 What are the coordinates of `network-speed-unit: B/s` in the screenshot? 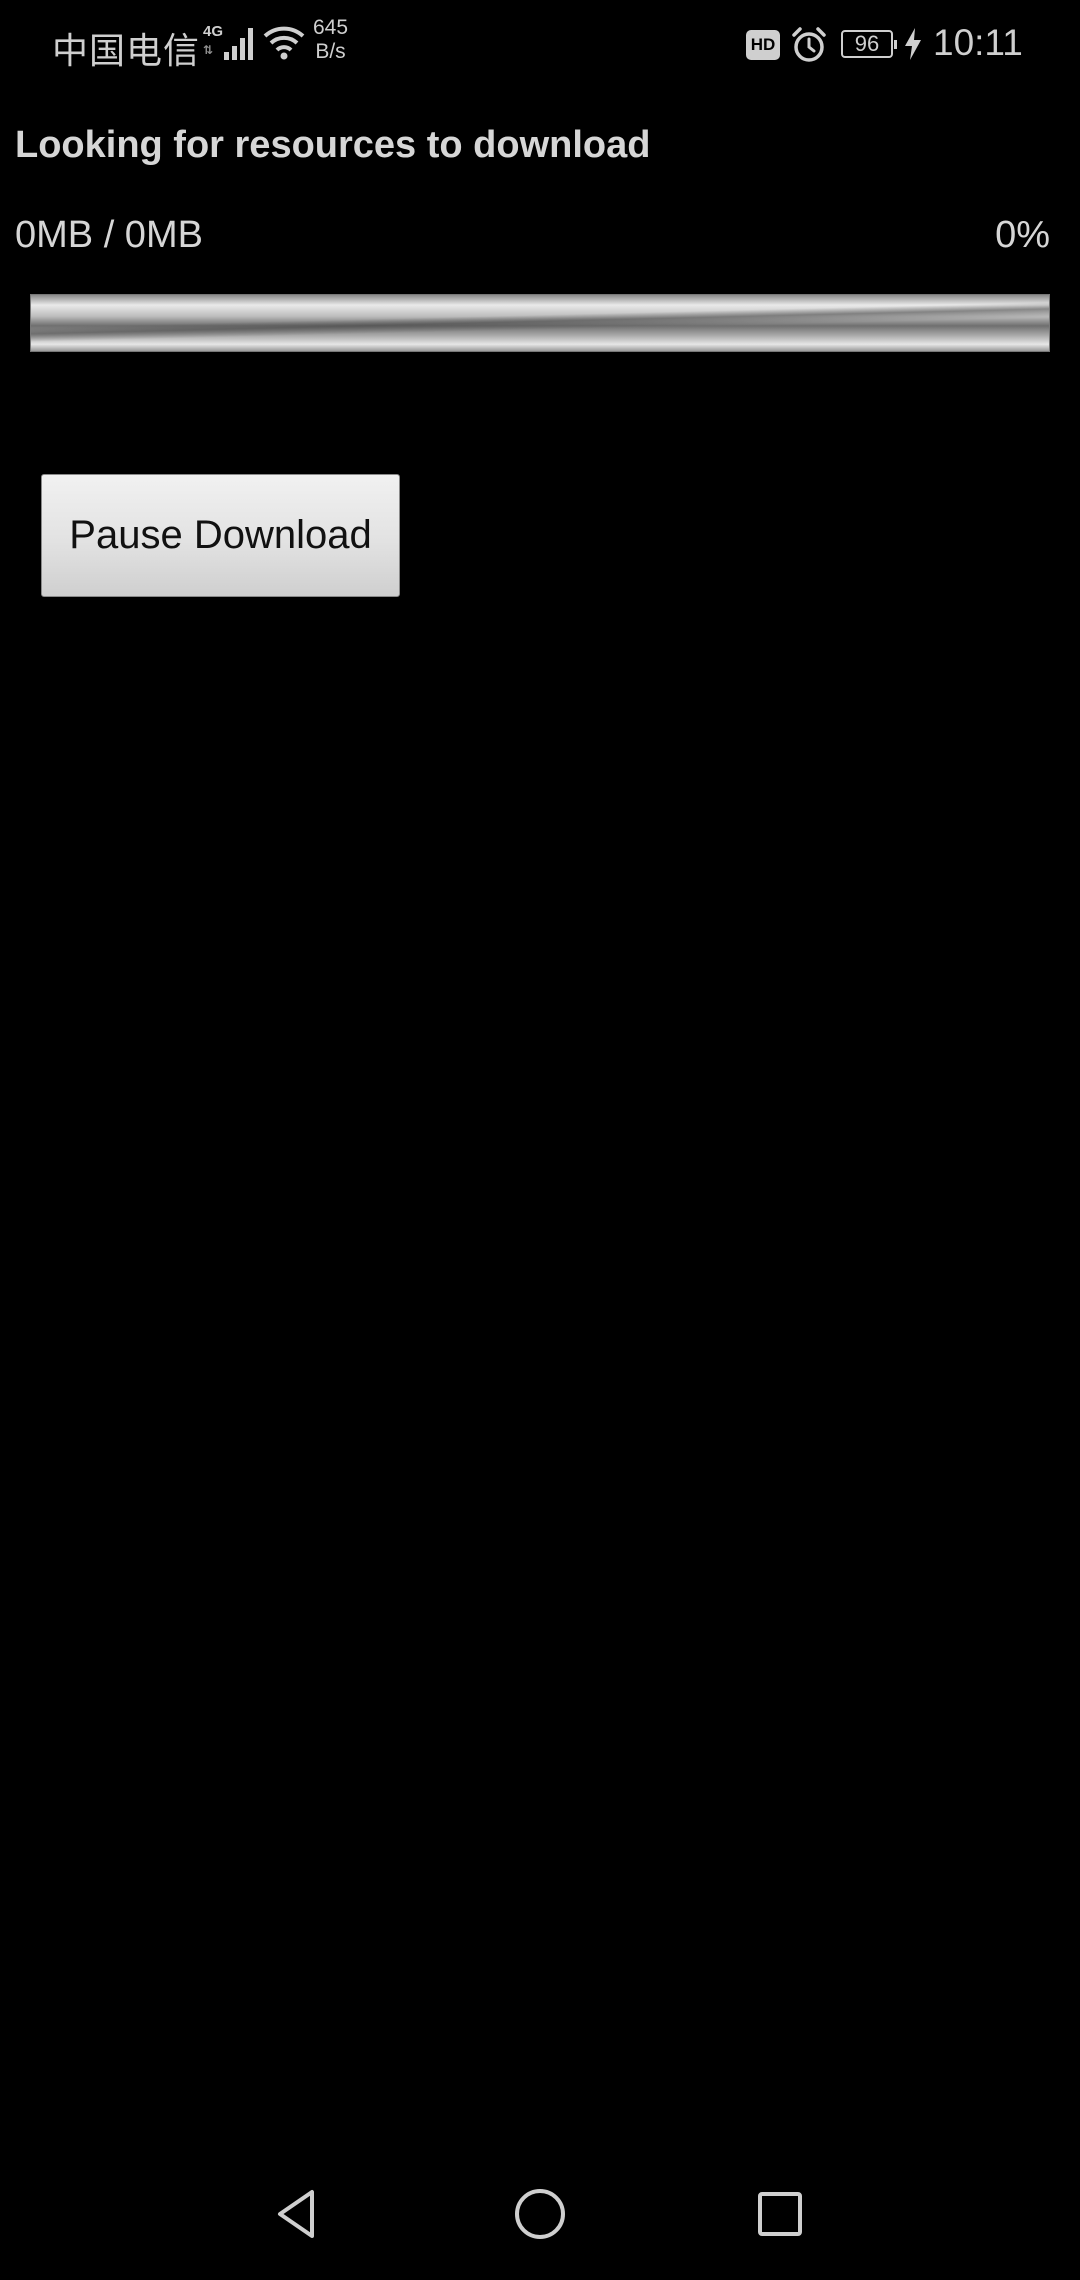 It's located at (330, 51).